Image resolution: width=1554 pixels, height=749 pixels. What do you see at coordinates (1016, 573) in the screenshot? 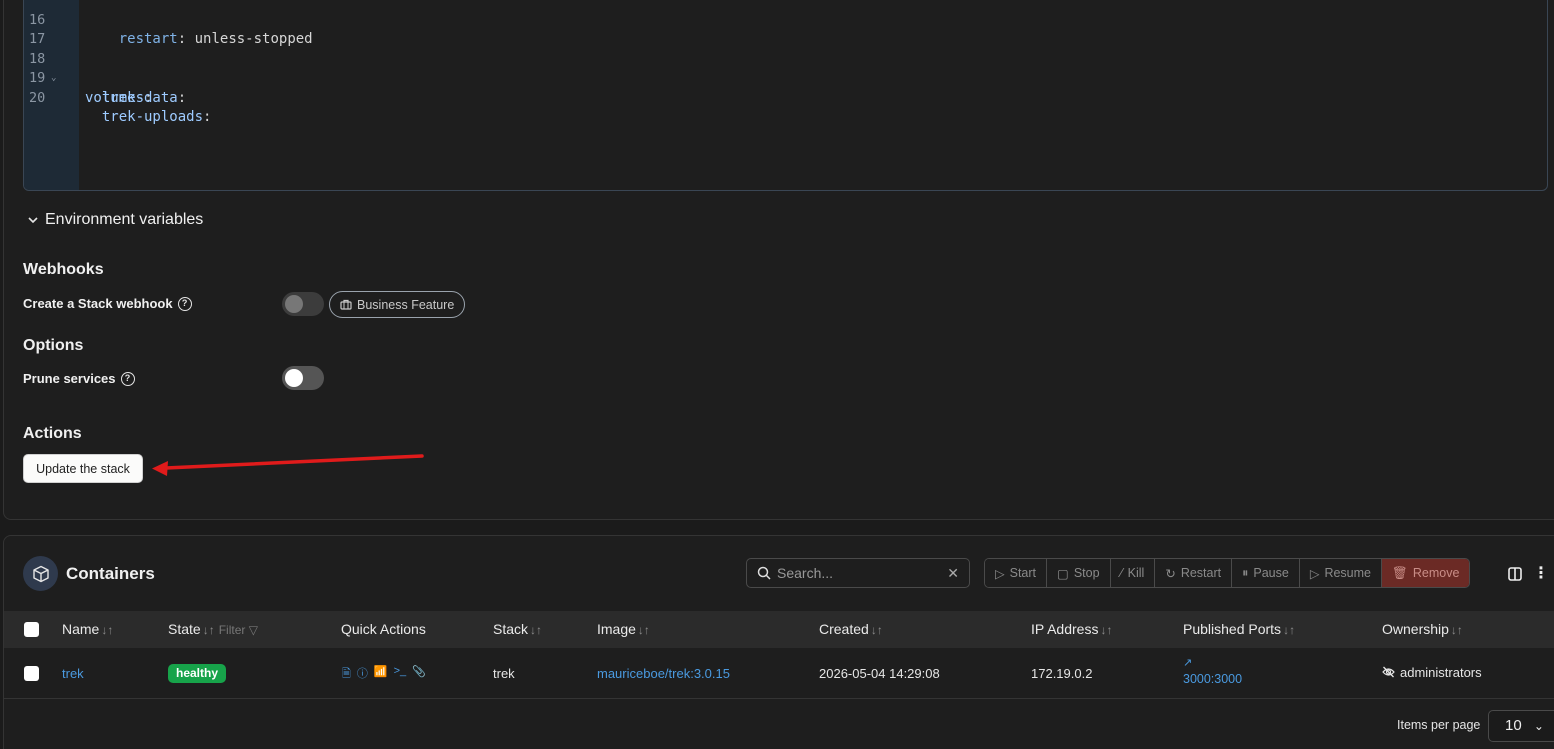
I see `start-button: ▷ Start` at bounding box center [1016, 573].